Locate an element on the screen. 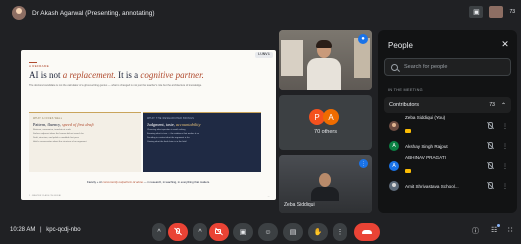 This screenshot has width=521, height=244. slide-next-arrow-icon: → is located at coordinates (268, 196).